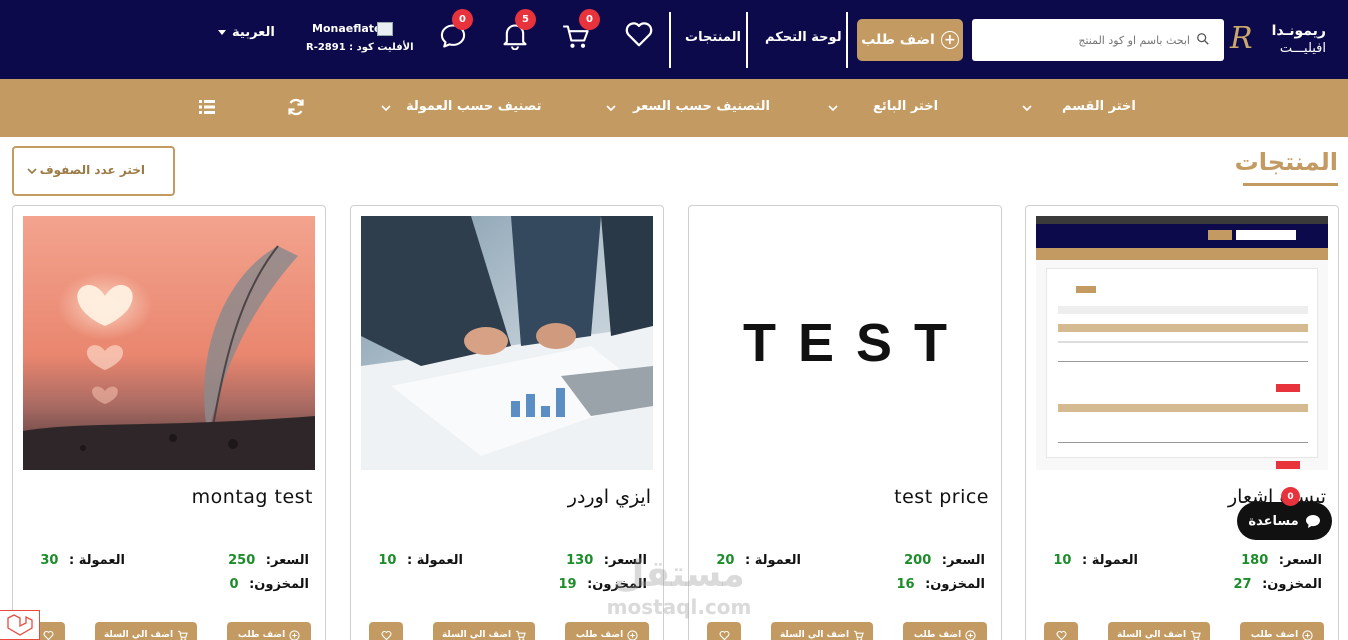 This screenshot has height=640, width=1348. What do you see at coordinates (207, 107) in the screenshot?
I see `list-view-icon` at bounding box center [207, 107].